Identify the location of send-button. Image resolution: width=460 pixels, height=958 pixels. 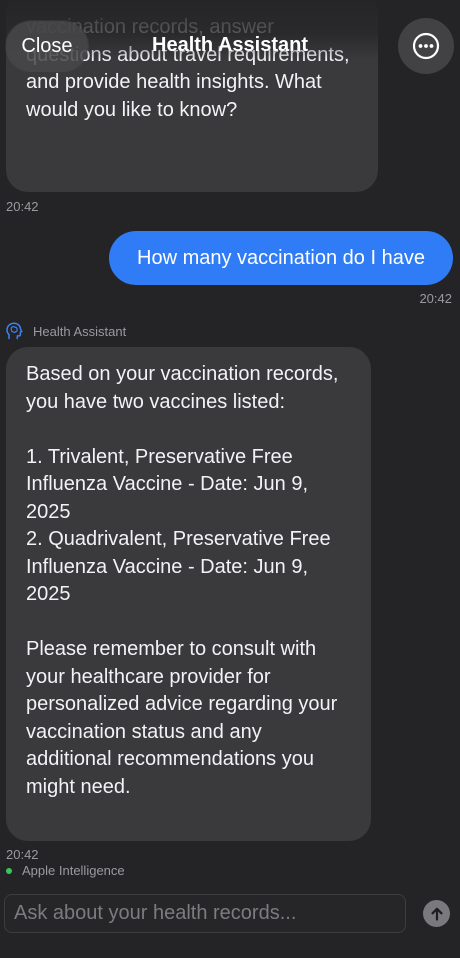
(436, 913).